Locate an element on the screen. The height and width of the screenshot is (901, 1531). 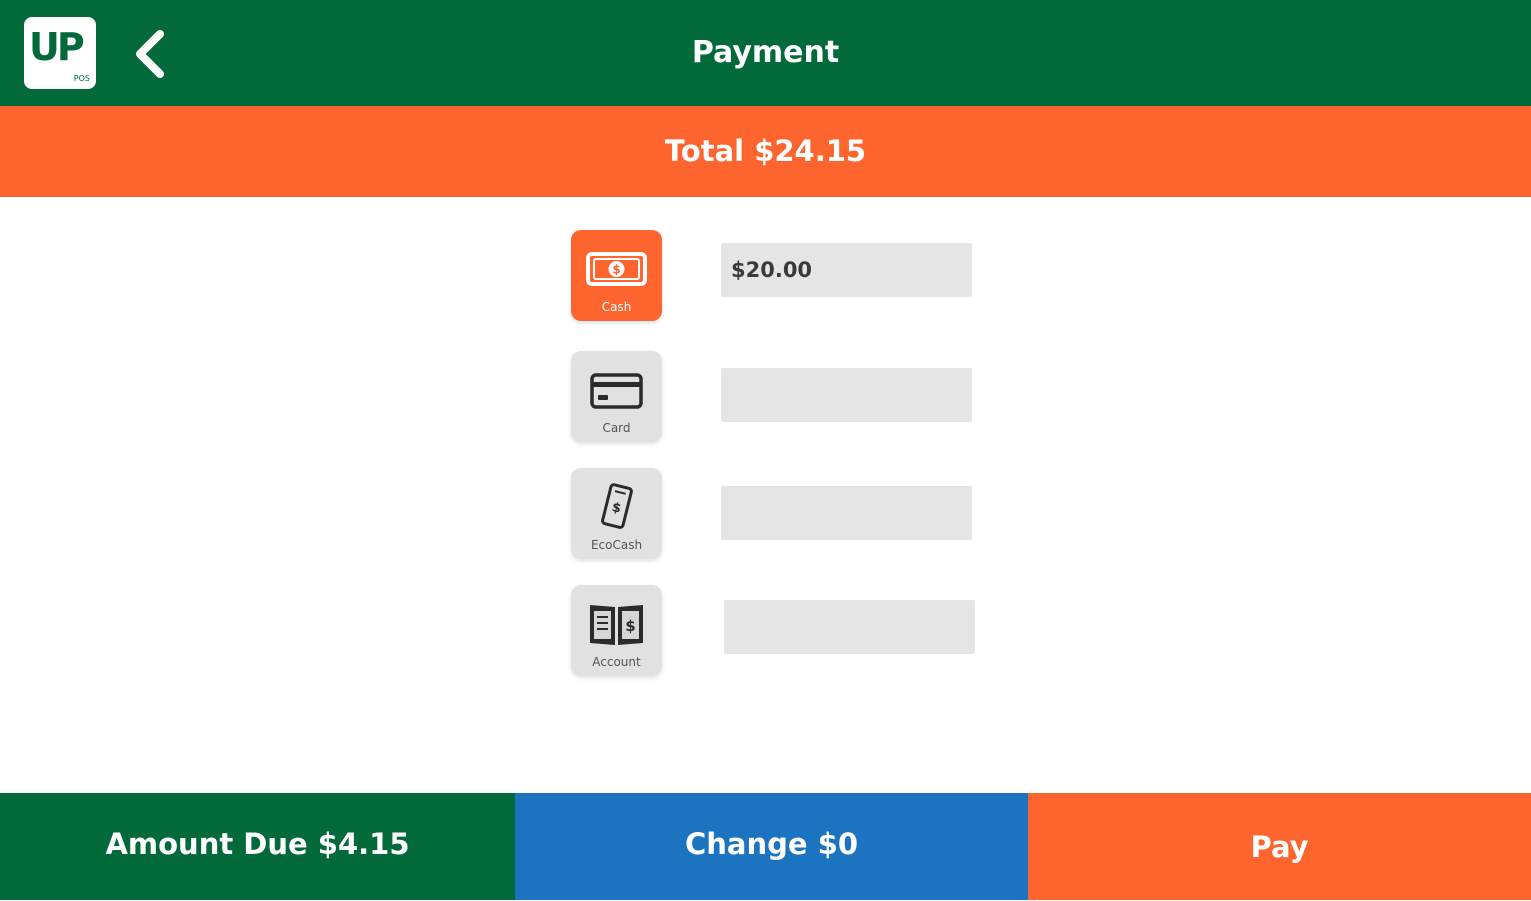
total-banner: Total $24.15 is located at coordinates (765, 151).